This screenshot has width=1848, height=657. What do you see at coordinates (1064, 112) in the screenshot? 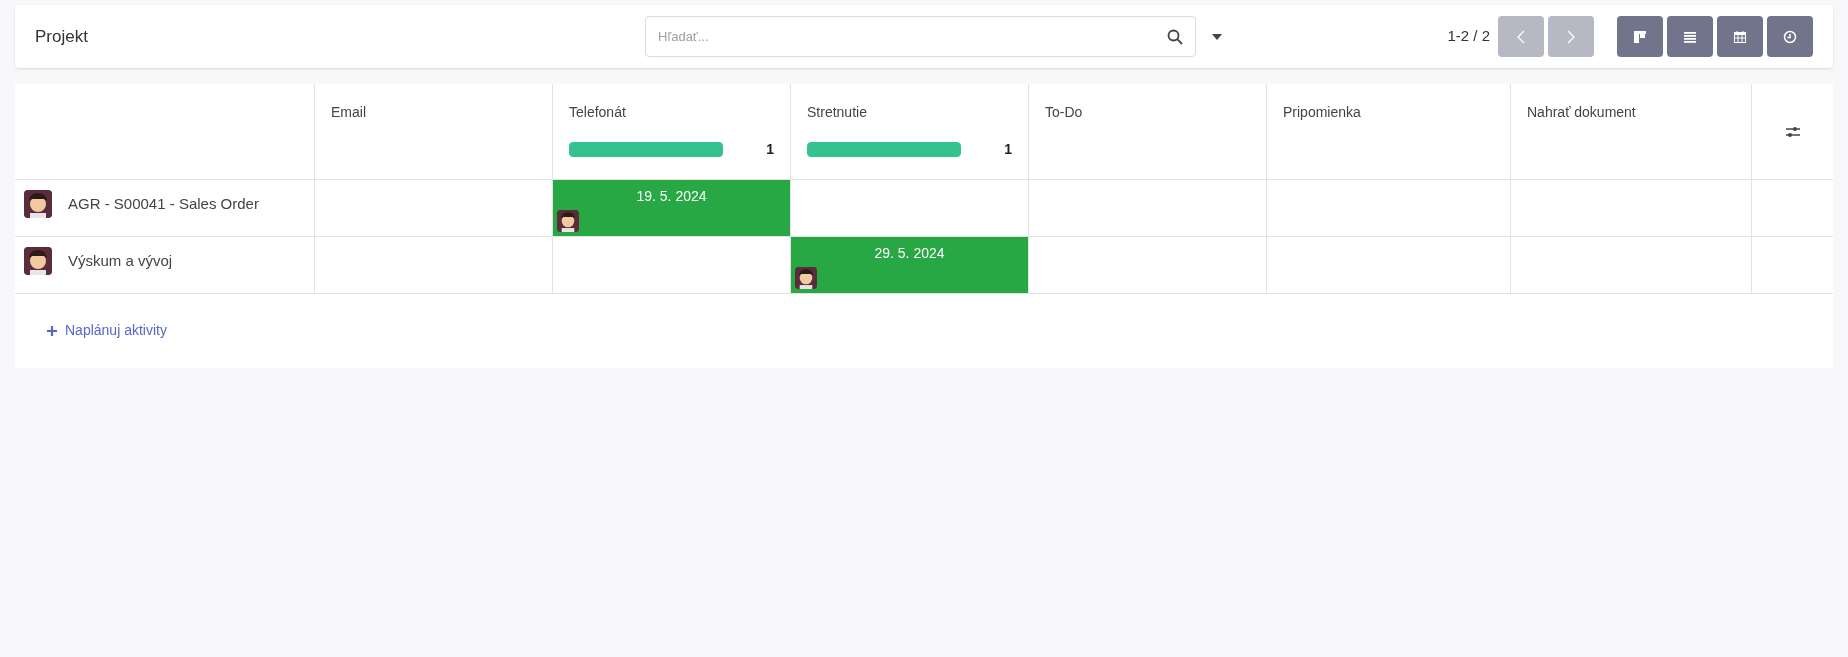
I see `column-header: To-Do` at bounding box center [1064, 112].